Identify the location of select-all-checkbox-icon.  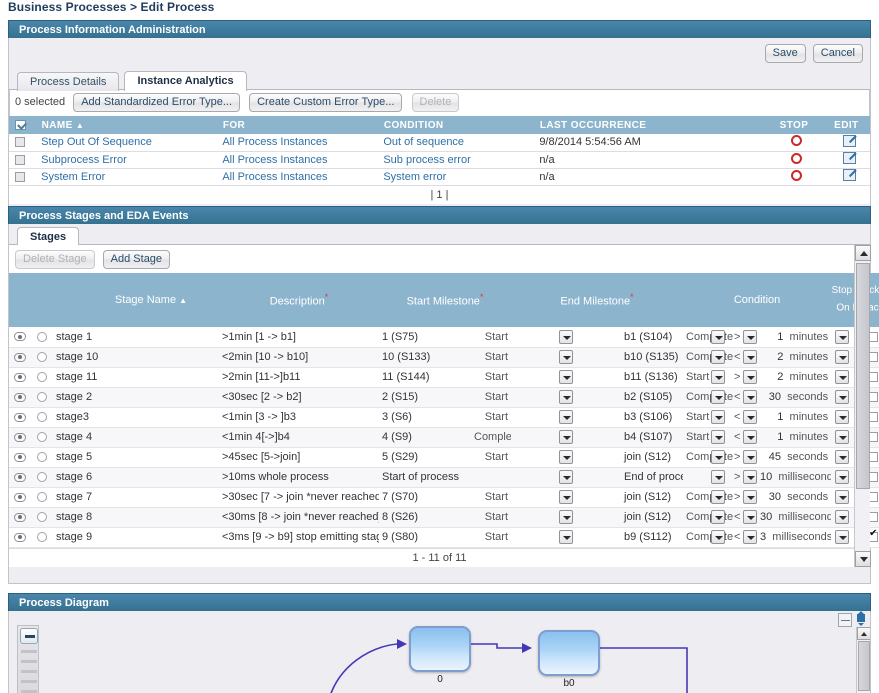
(20, 124).